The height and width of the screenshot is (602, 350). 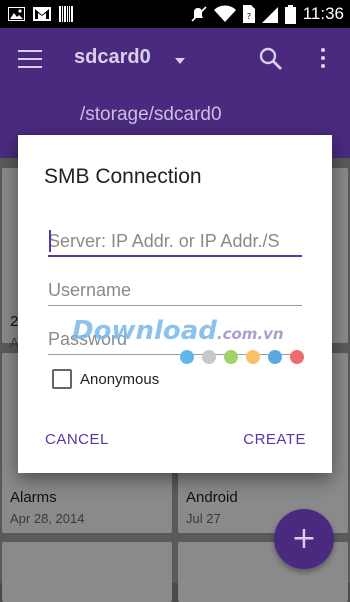 I want to click on chevron-down-icon, so click(x=180, y=61).